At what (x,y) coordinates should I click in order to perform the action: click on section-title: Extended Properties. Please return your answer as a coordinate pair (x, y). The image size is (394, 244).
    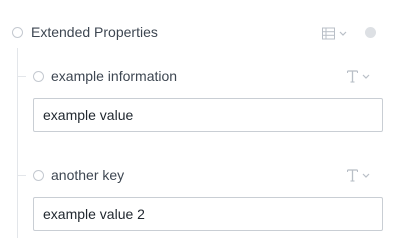
    Looking at the image, I should click on (94, 32).